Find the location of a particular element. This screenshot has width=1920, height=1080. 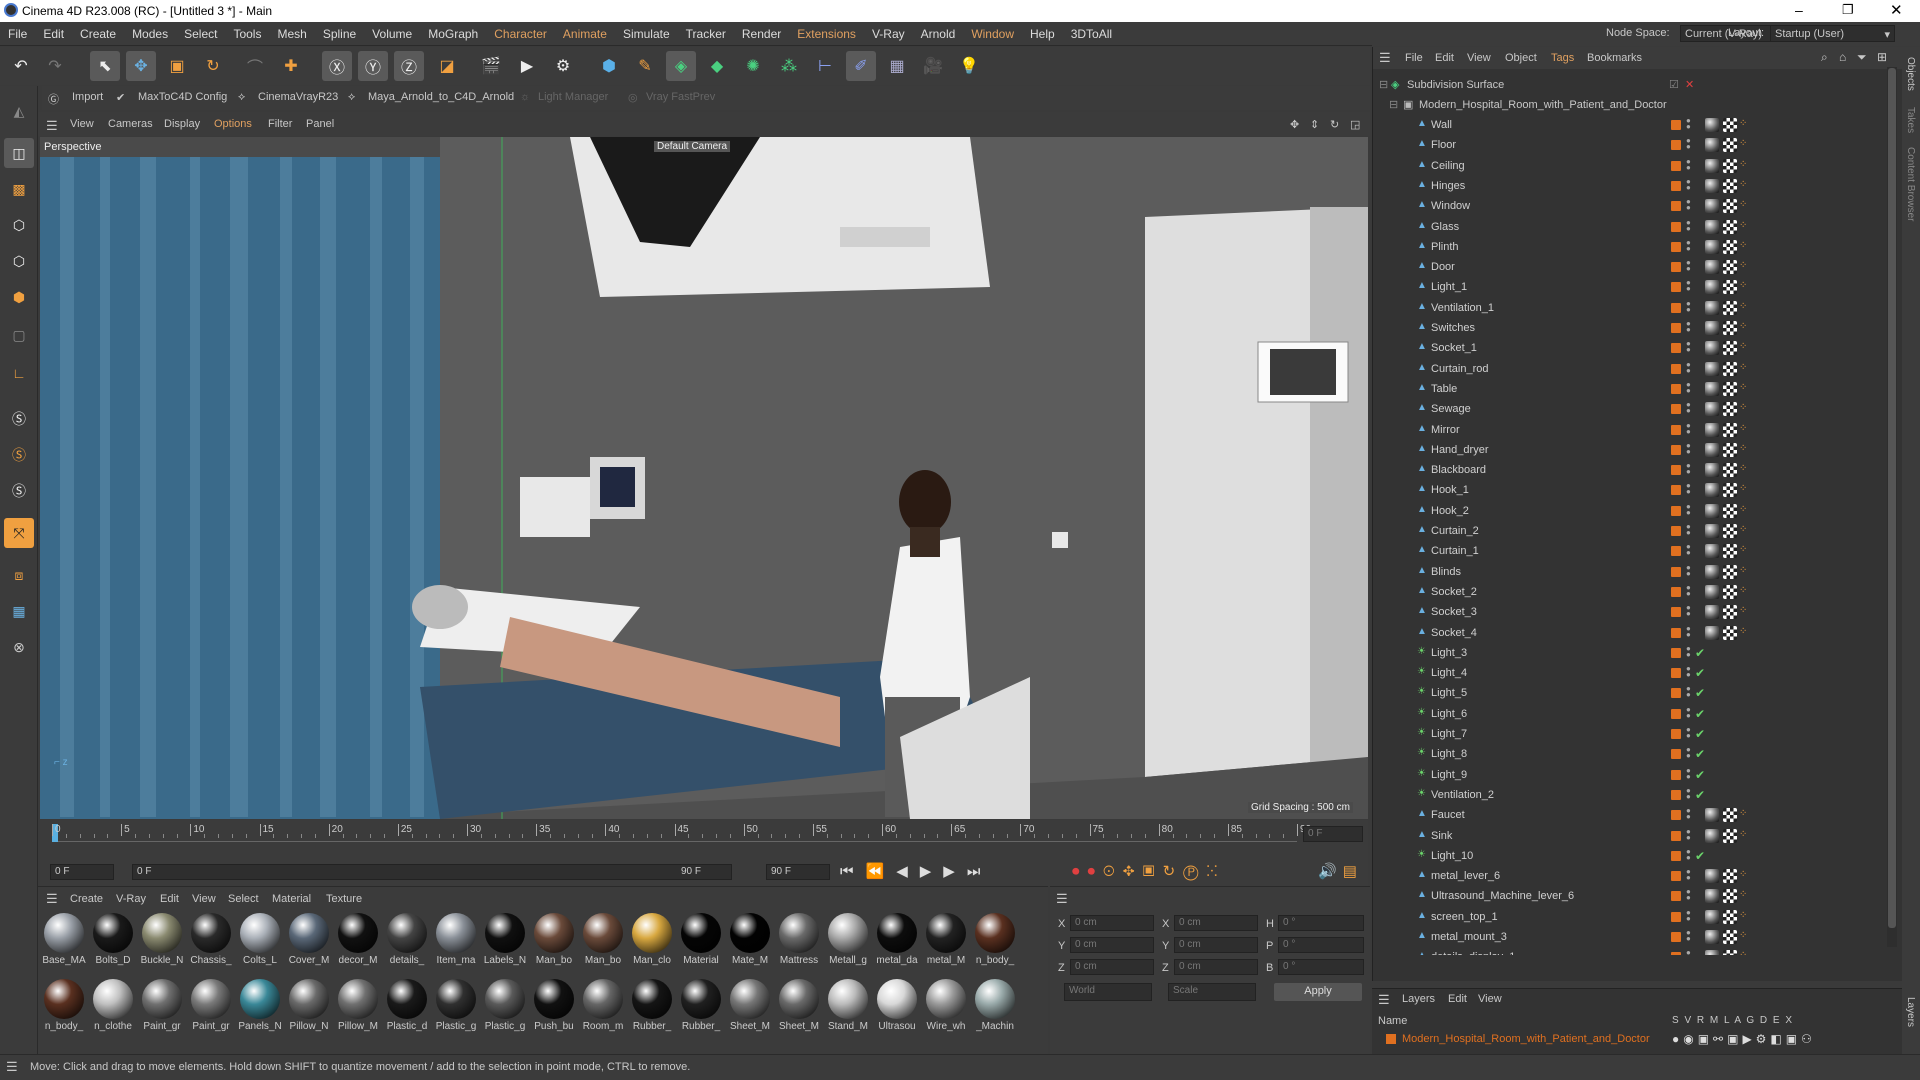

material-swatch: Buckle_N is located at coordinates (162, 942).